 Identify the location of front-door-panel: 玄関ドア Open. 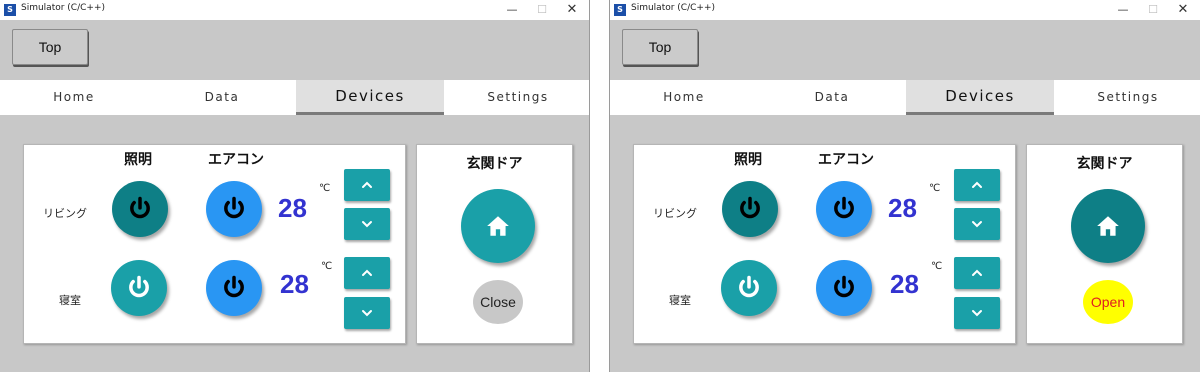
(1104, 244).